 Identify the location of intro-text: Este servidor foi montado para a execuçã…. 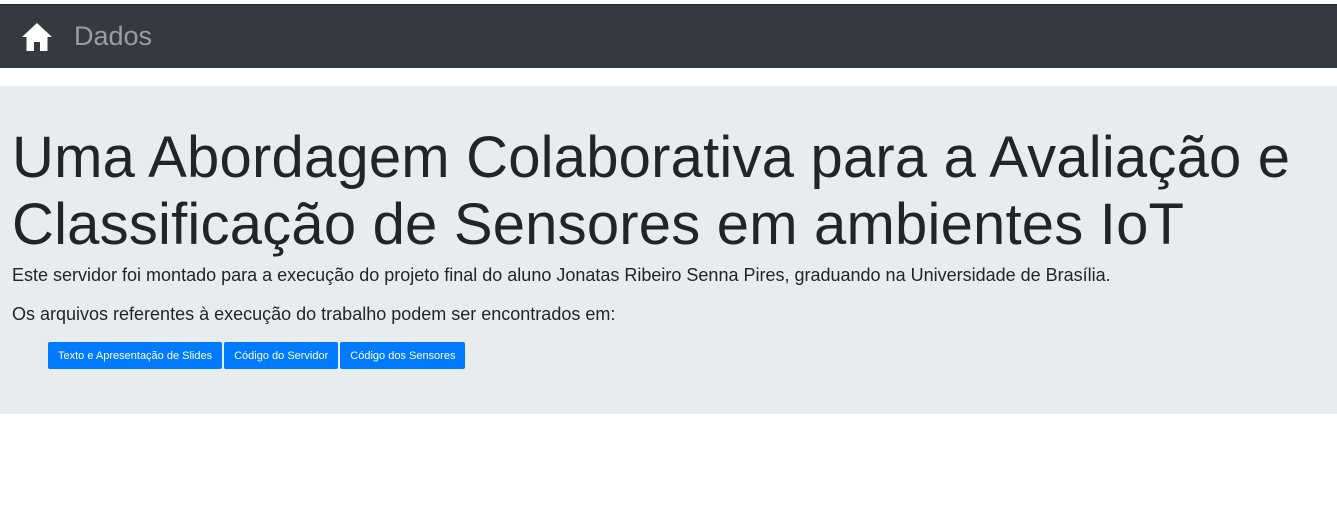
(561, 275).